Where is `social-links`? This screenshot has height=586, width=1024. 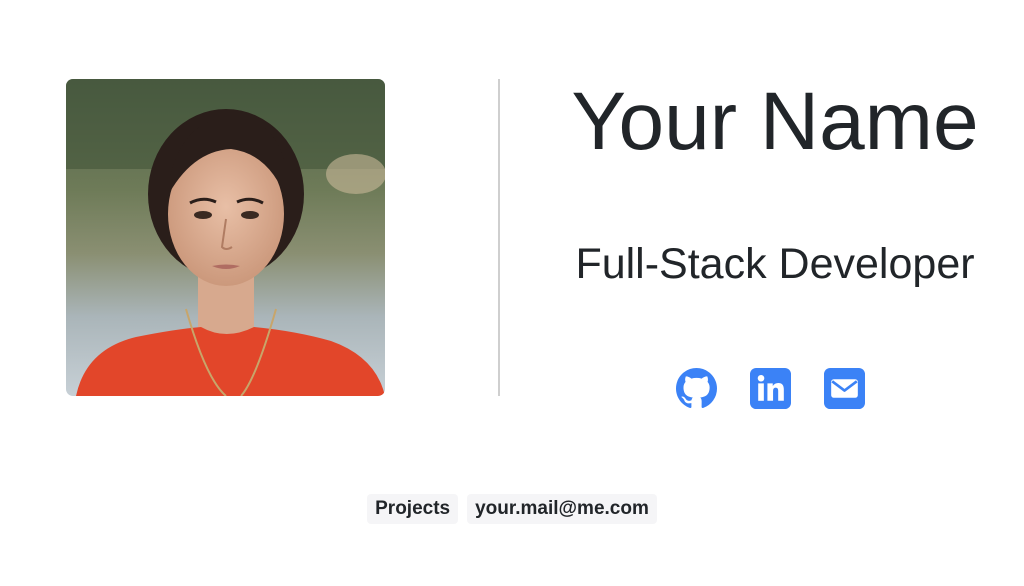
social-links is located at coordinates (770, 388).